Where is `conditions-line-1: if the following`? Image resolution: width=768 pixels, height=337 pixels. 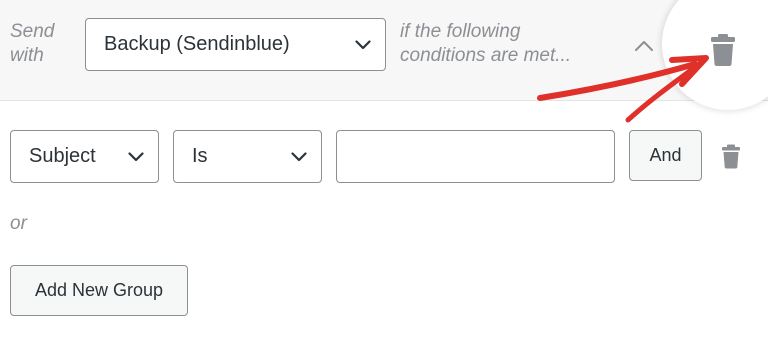
conditions-line-1: if the following is located at coordinates (460, 31).